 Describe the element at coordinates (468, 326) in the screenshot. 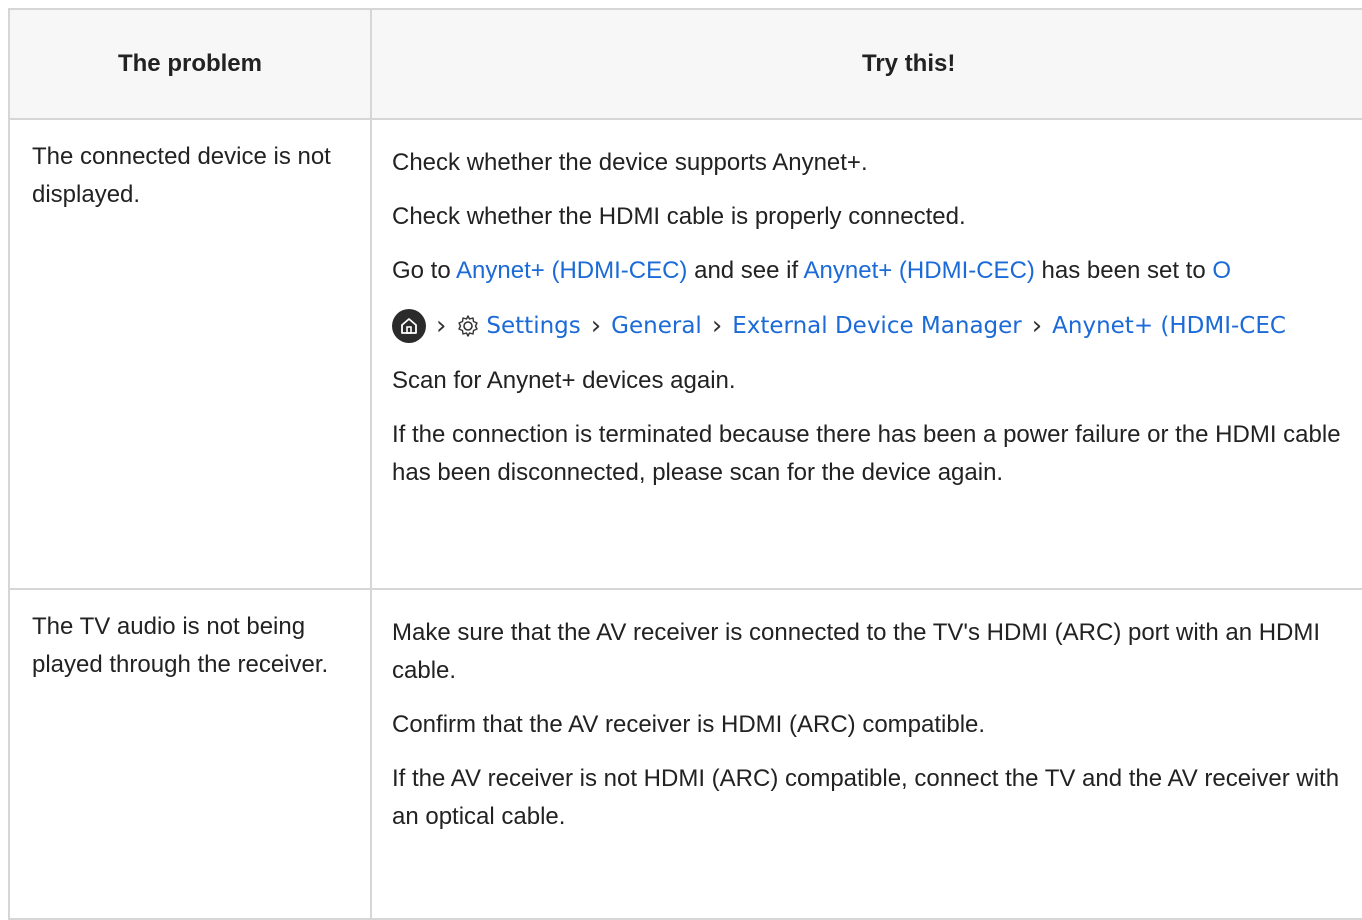

I see `gear-icon` at that location.